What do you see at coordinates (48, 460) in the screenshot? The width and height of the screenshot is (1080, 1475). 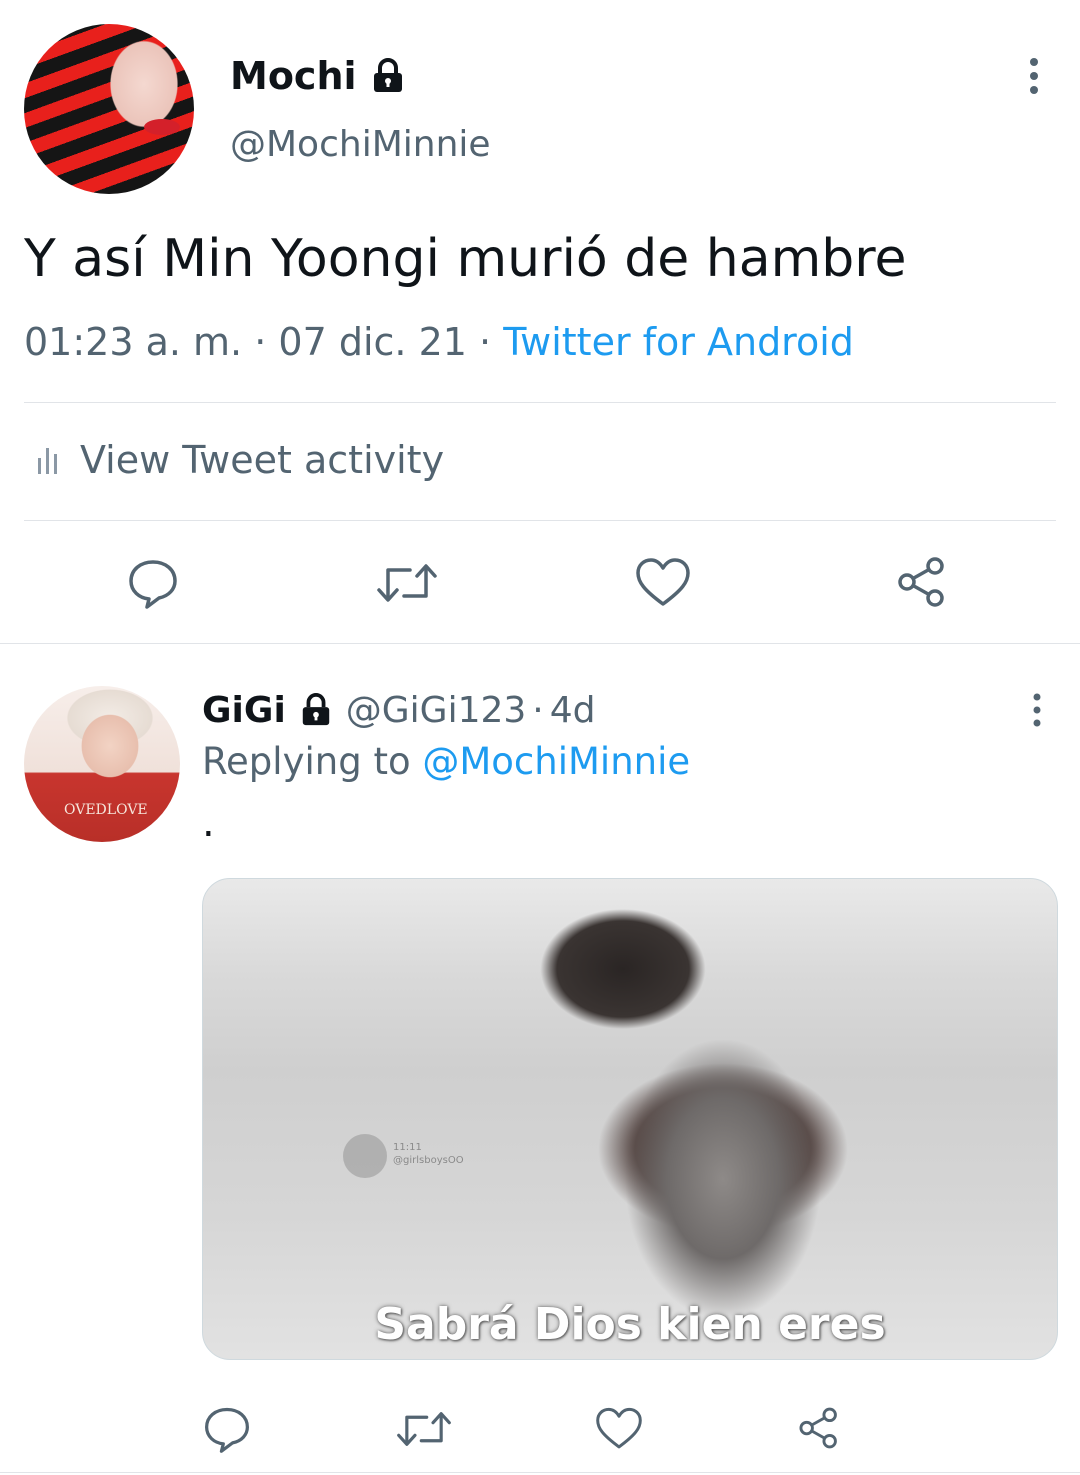 I see `bar-chart-icon` at bounding box center [48, 460].